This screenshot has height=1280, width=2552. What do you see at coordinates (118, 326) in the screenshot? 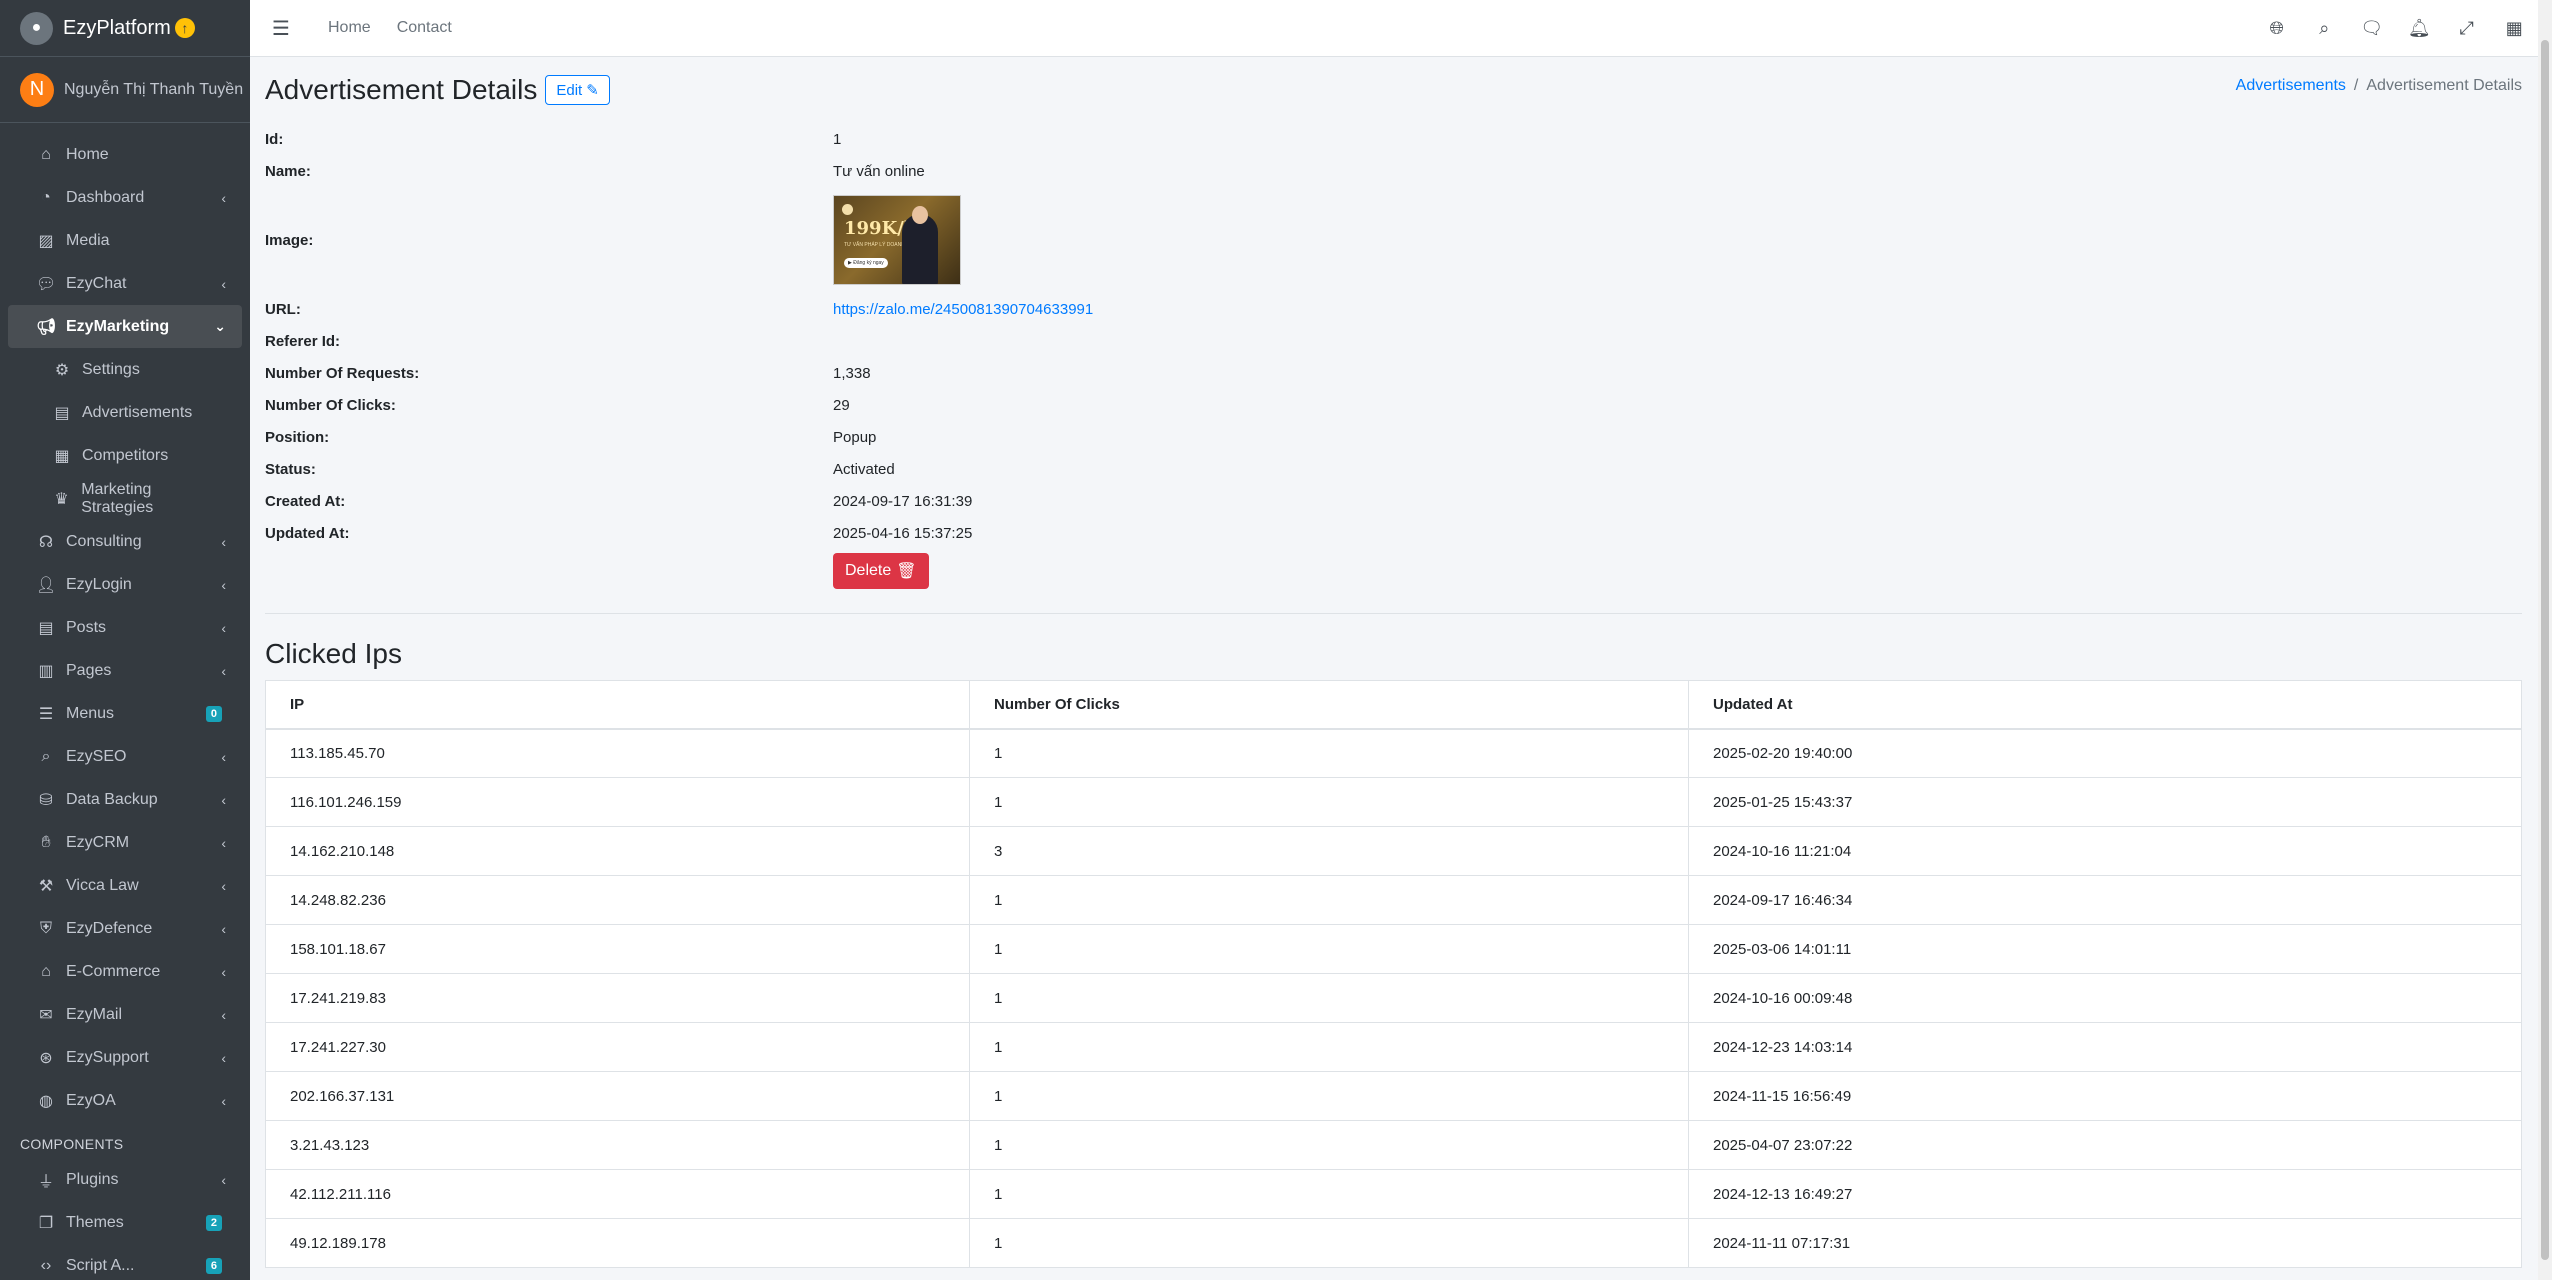
I see `sidebar-item-label: EzyMarketing` at bounding box center [118, 326].